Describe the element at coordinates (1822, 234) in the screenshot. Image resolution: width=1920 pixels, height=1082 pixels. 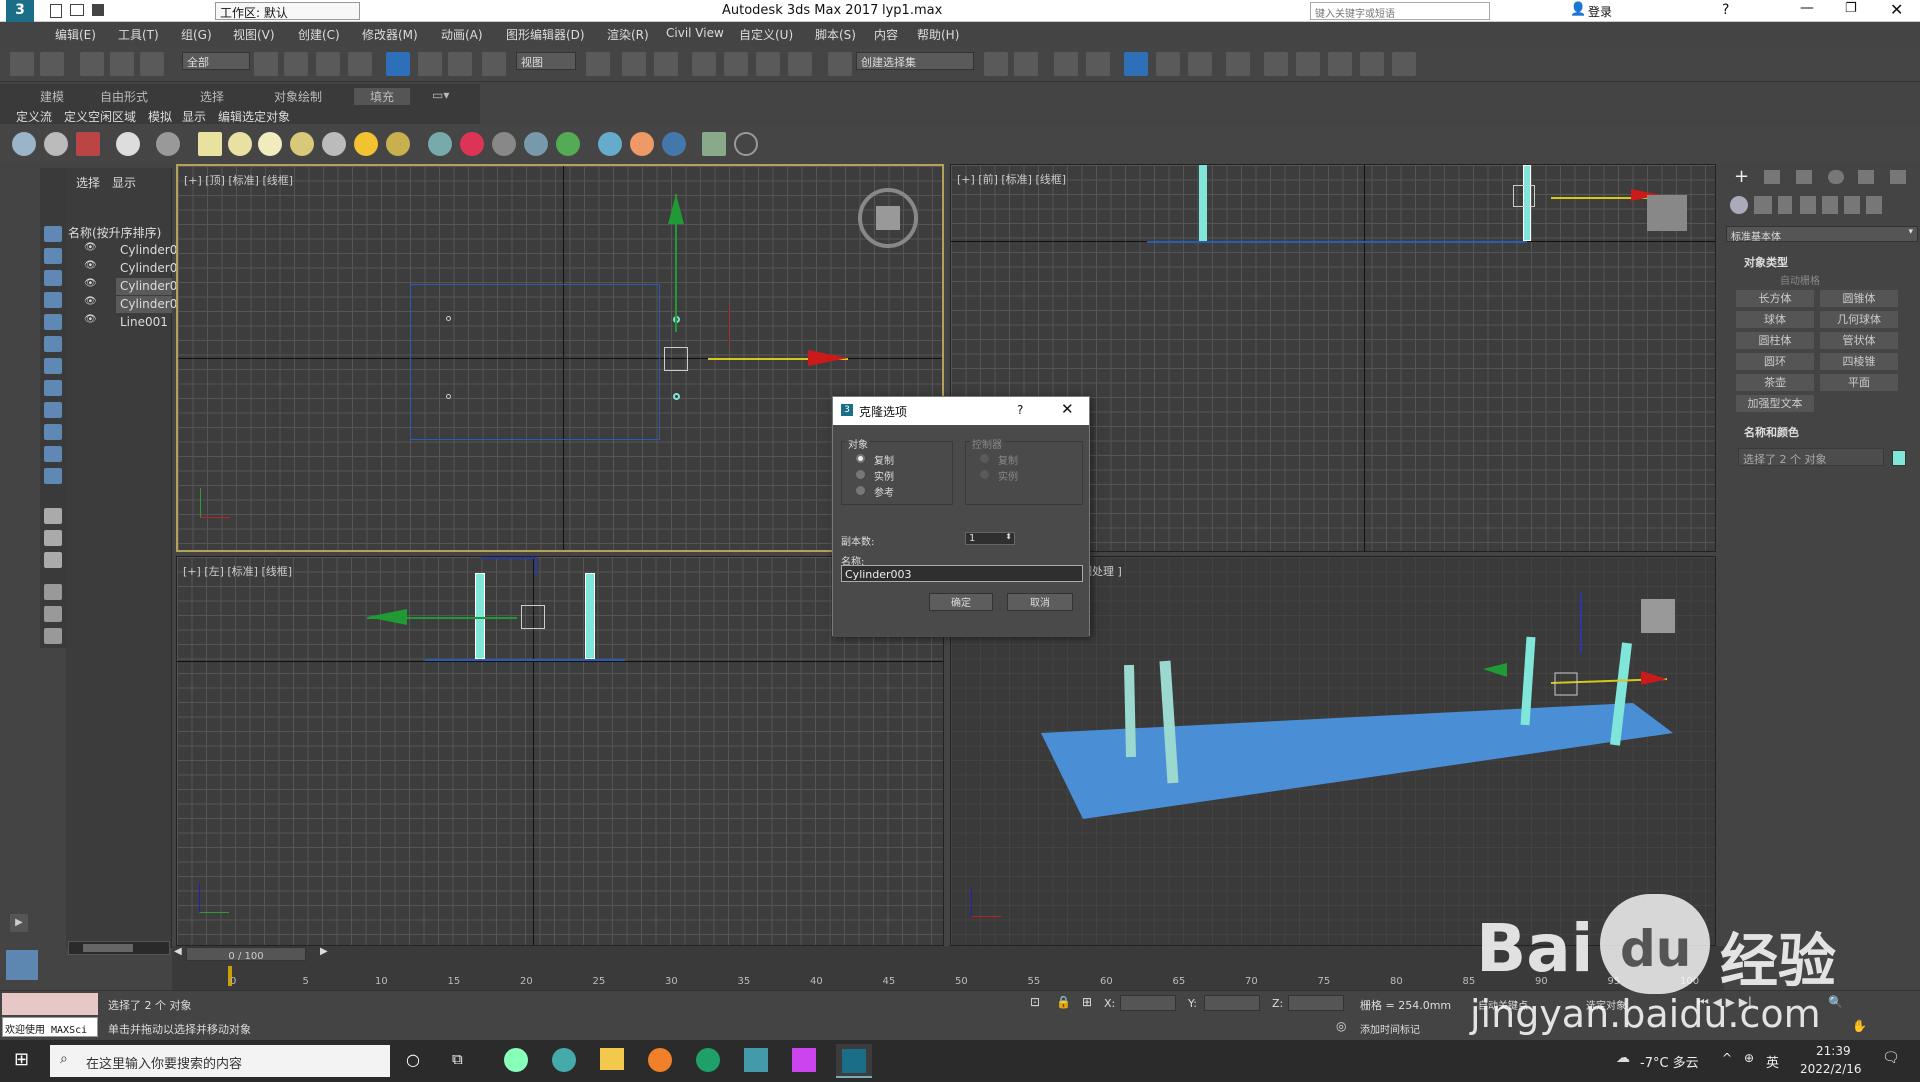
I see `primitive-type-dropdown: 标准基本体 ▾` at that location.